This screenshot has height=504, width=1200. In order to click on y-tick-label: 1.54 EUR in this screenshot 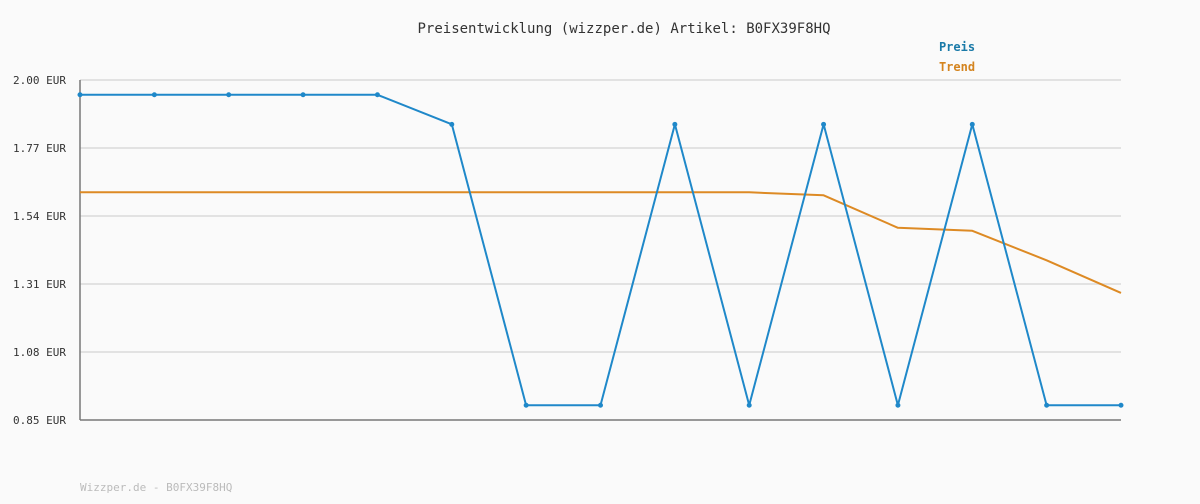, I will do `click(39, 216)`.